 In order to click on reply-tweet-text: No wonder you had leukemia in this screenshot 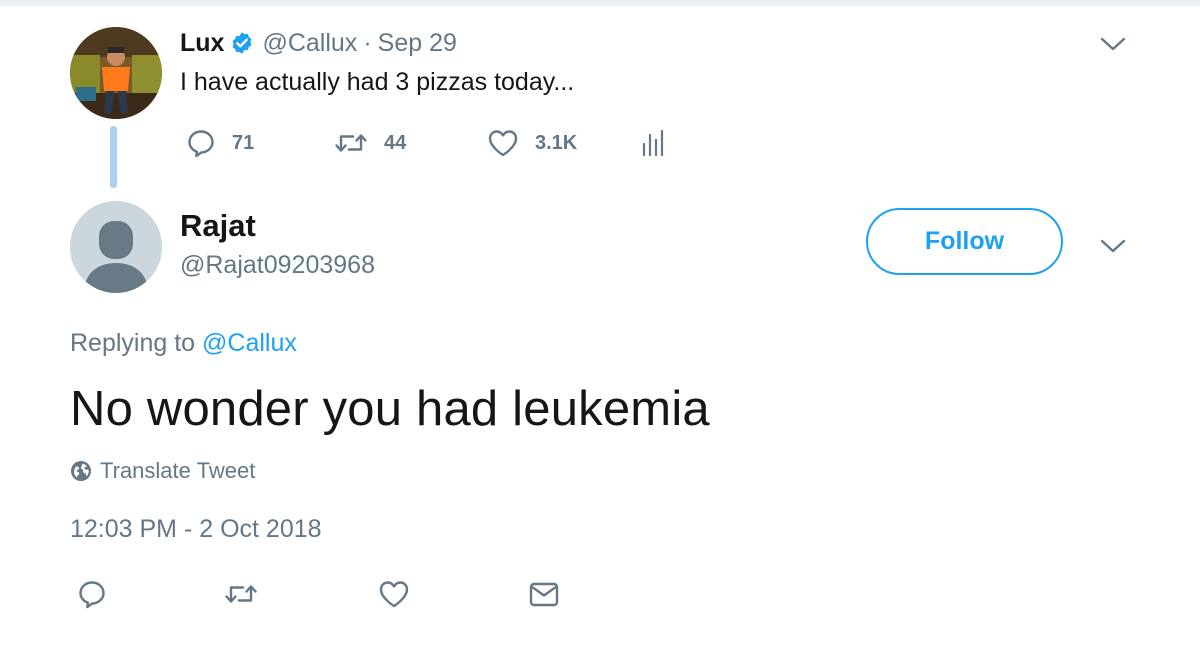, I will do `click(390, 409)`.